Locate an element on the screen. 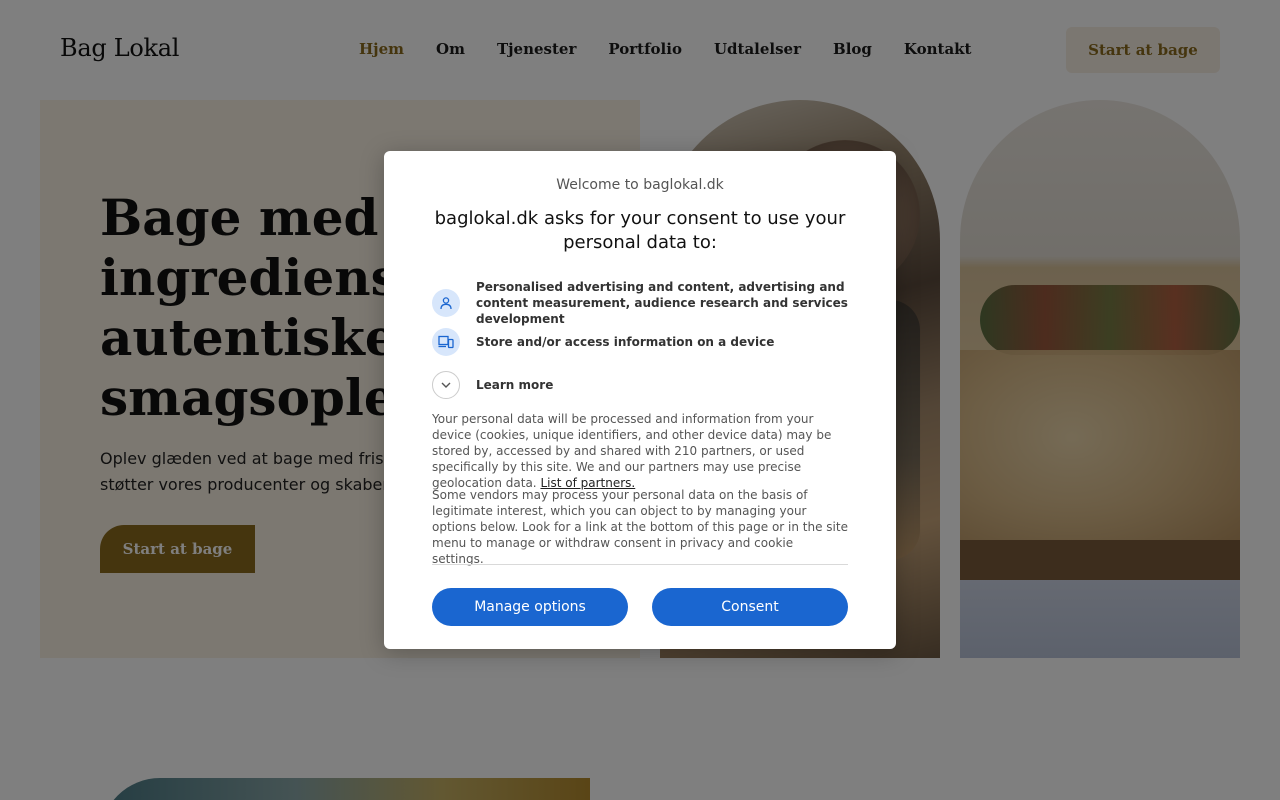 The height and width of the screenshot is (800, 1280). person-icon is located at coordinates (446, 303).